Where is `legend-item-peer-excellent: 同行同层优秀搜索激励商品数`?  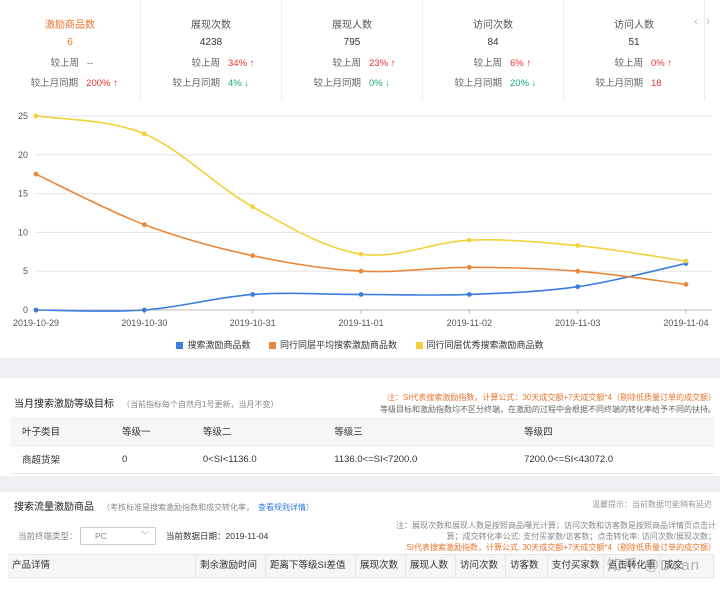 legend-item-peer-excellent: 同行同层优秀搜索激励商品数 is located at coordinates (479, 344).